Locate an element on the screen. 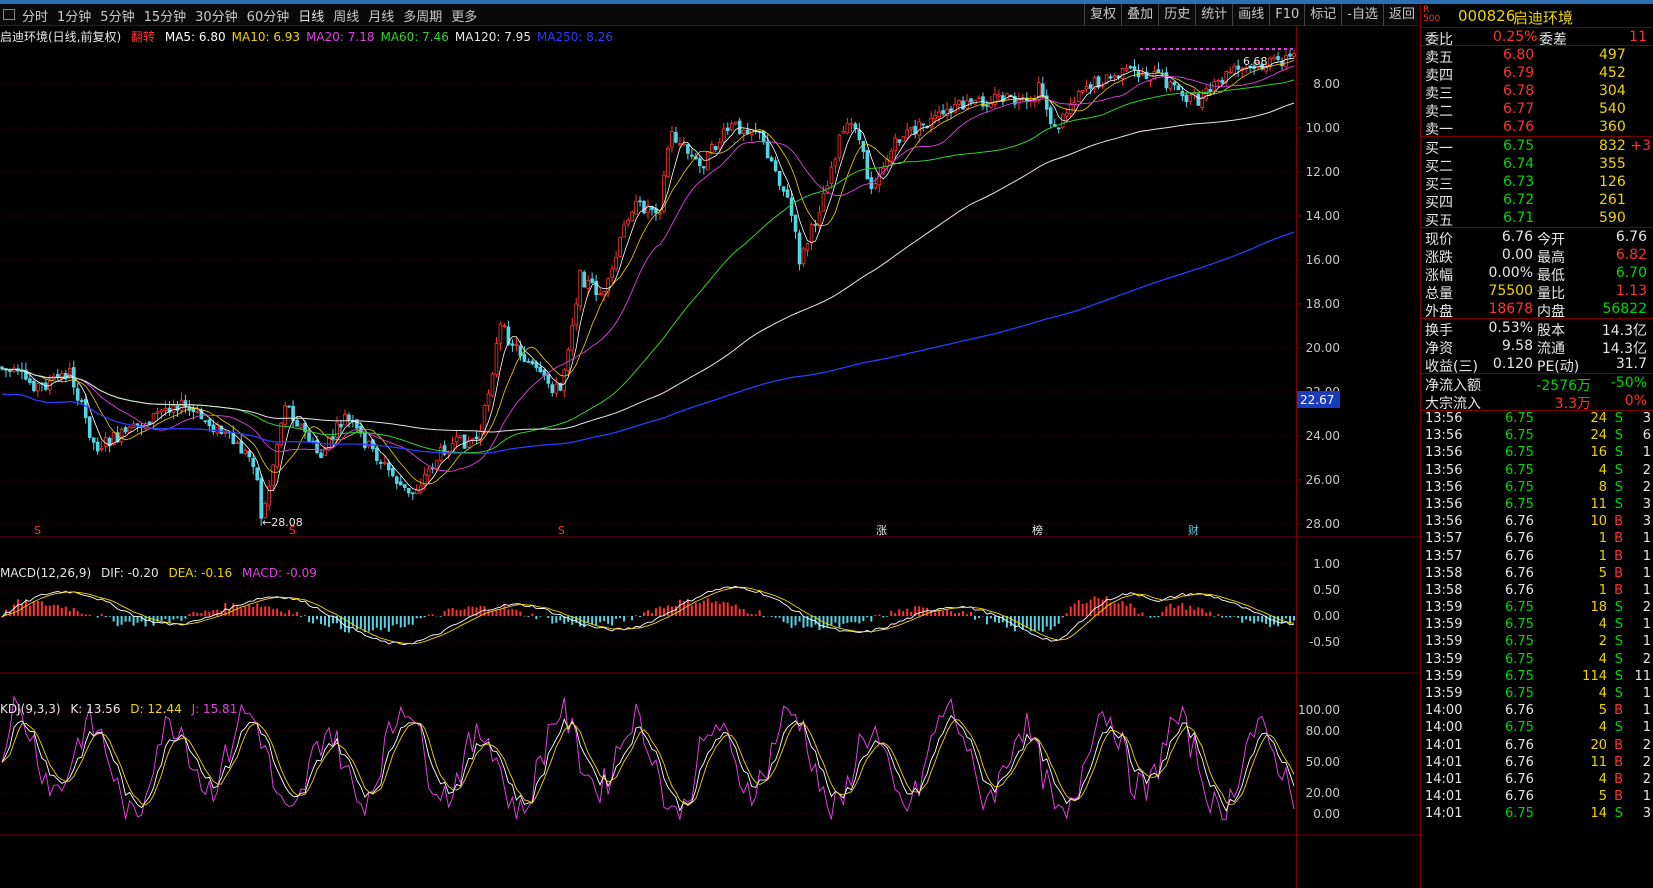 Image resolution: width=1653 pixels, height=888 pixels. fund-flow: 净流入额 -2576万 -50% 大宗流入 3.3万 0% is located at coordinates (1537, 393).